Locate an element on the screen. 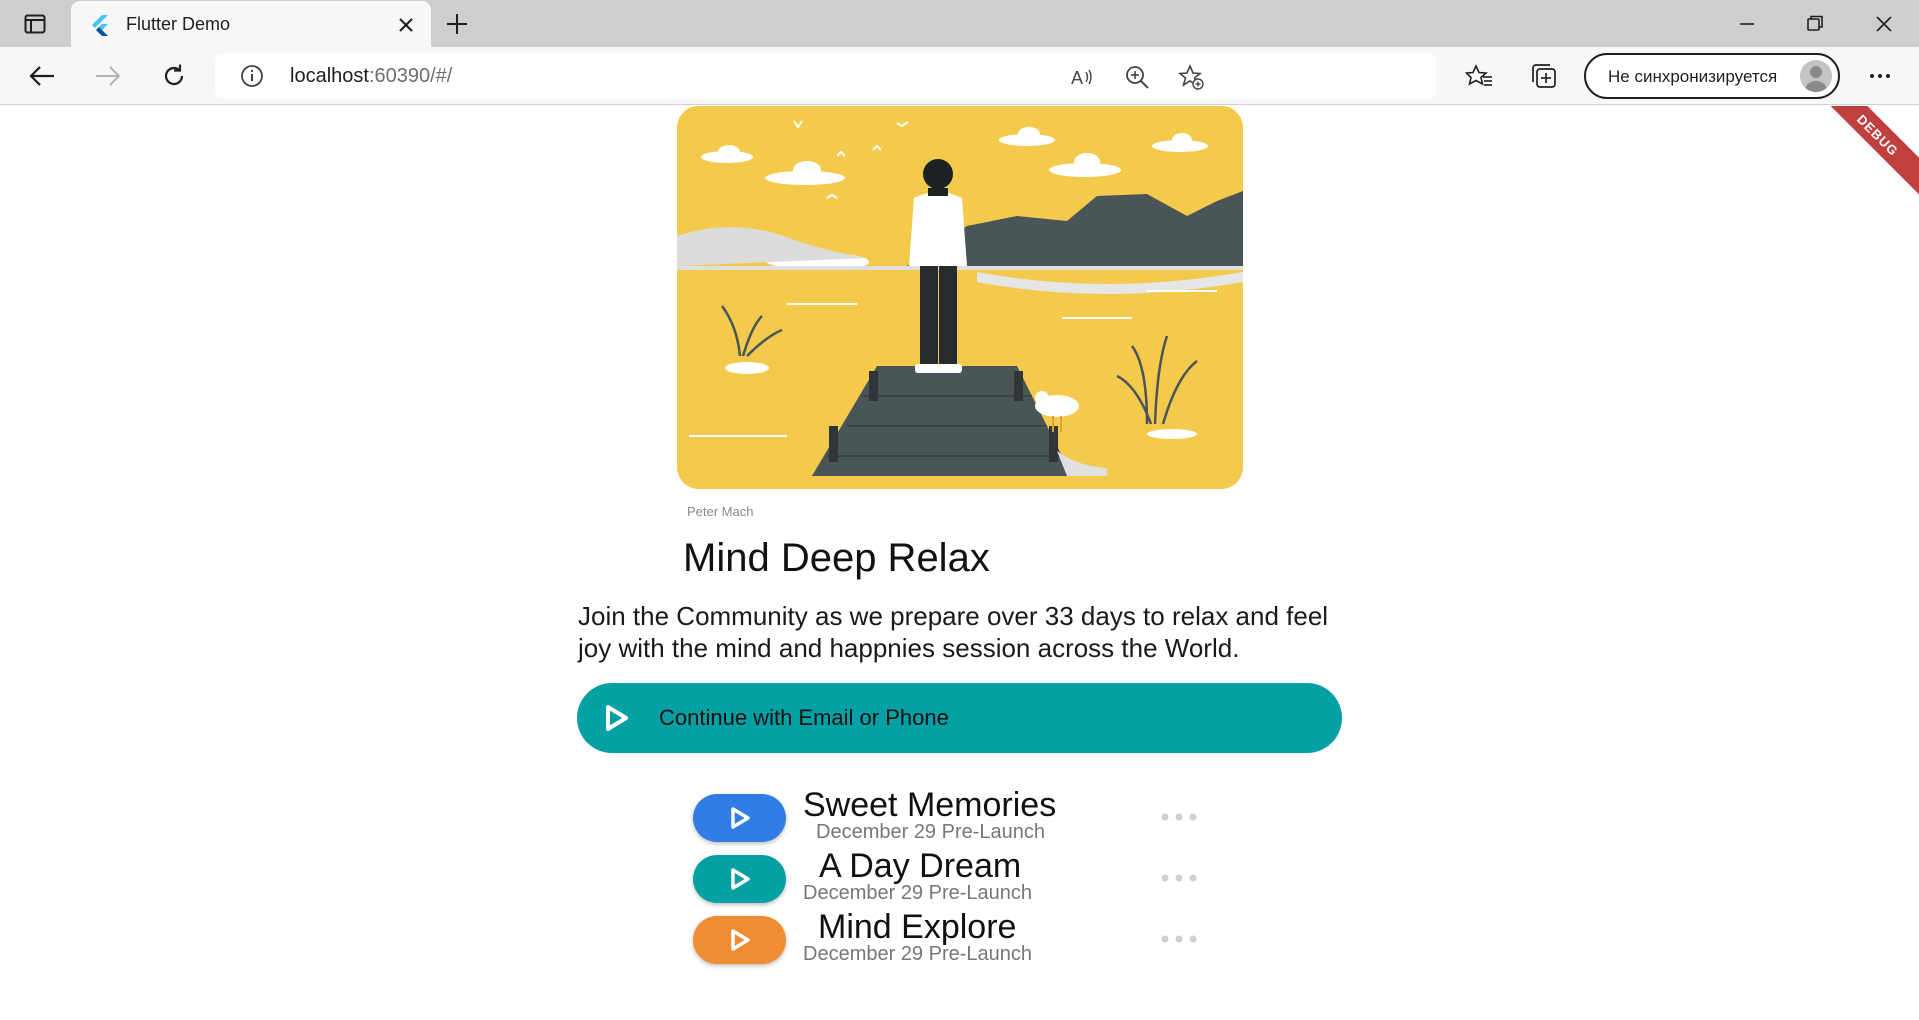 The image size is (1919, 1020). more-options-icon is located at coordinates (1880, 76).